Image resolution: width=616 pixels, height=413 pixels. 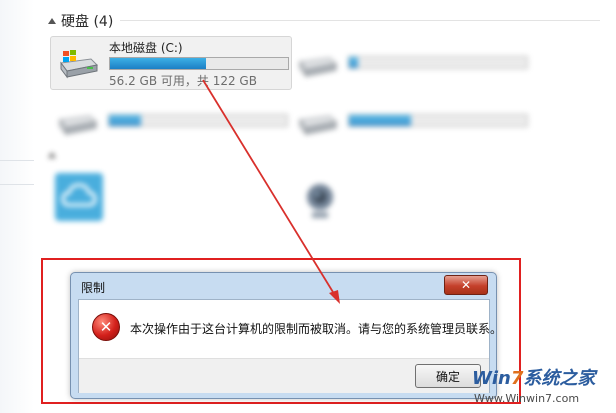 What do you see at coordinates (527, 398) in the screenshot?
I see `watermark-site: Www.Winwin7.com` at bounding box center [527, 398].